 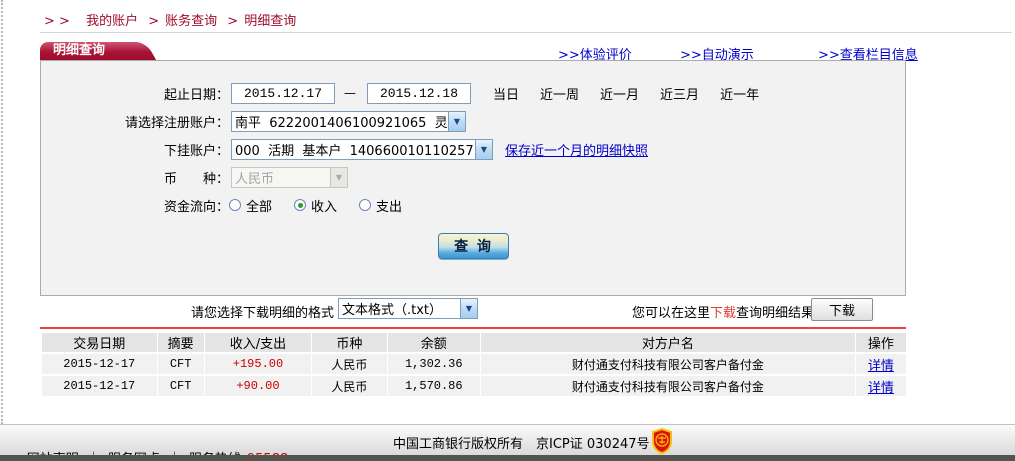 I want to click on flow-option-all-label: 全部, so click(x=259, y=207).